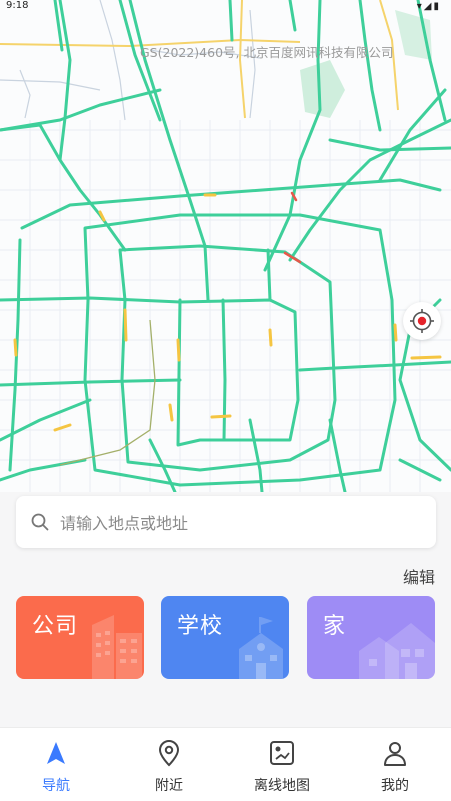  I want to click on nav-tab-offline-map: 离线地图, so click(282, 764).